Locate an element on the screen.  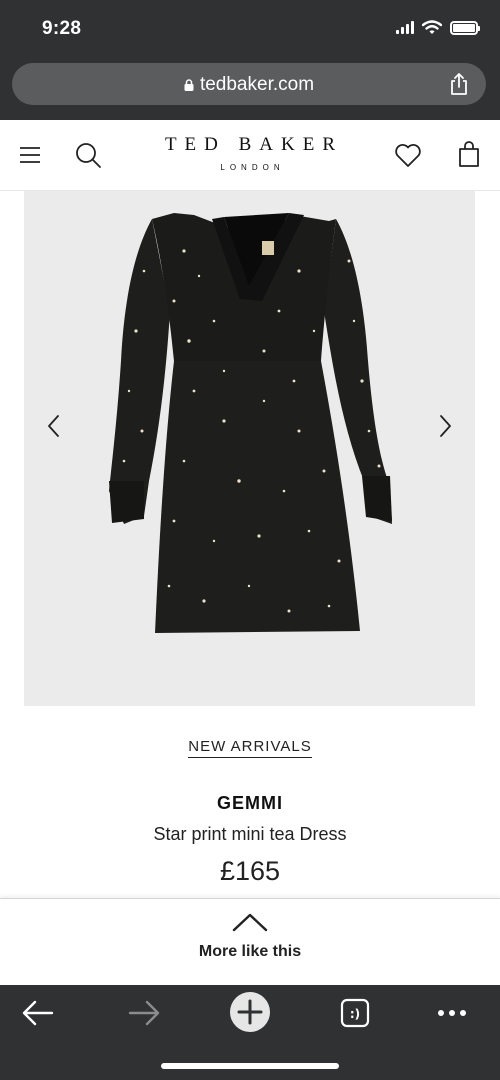
chevron-up-icon is located at coordinates (250, 922).